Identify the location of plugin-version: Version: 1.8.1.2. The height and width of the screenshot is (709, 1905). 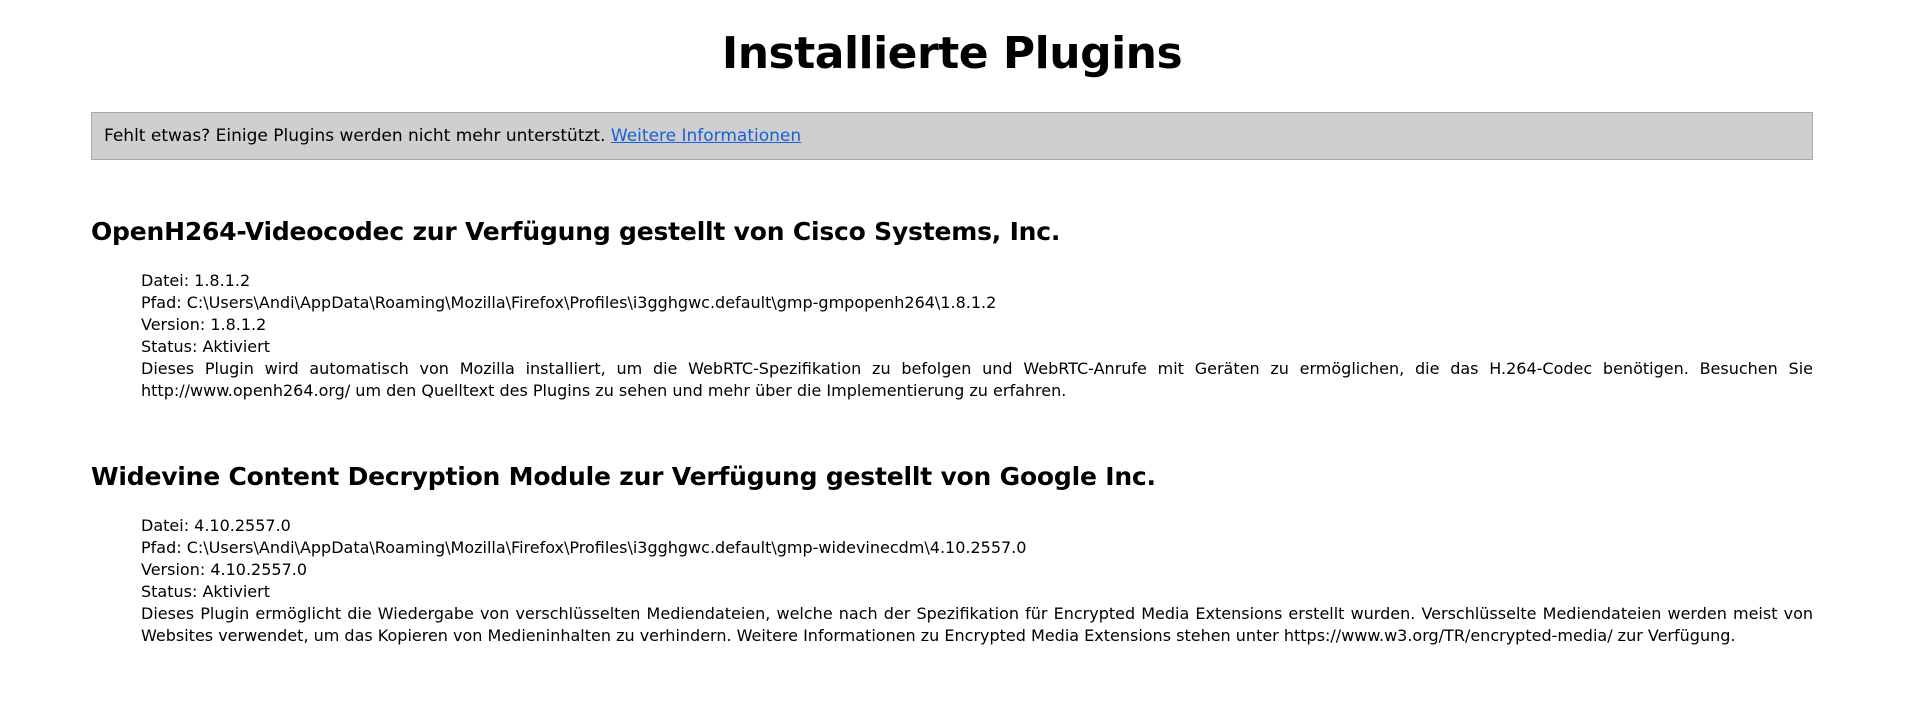
(204, 324).